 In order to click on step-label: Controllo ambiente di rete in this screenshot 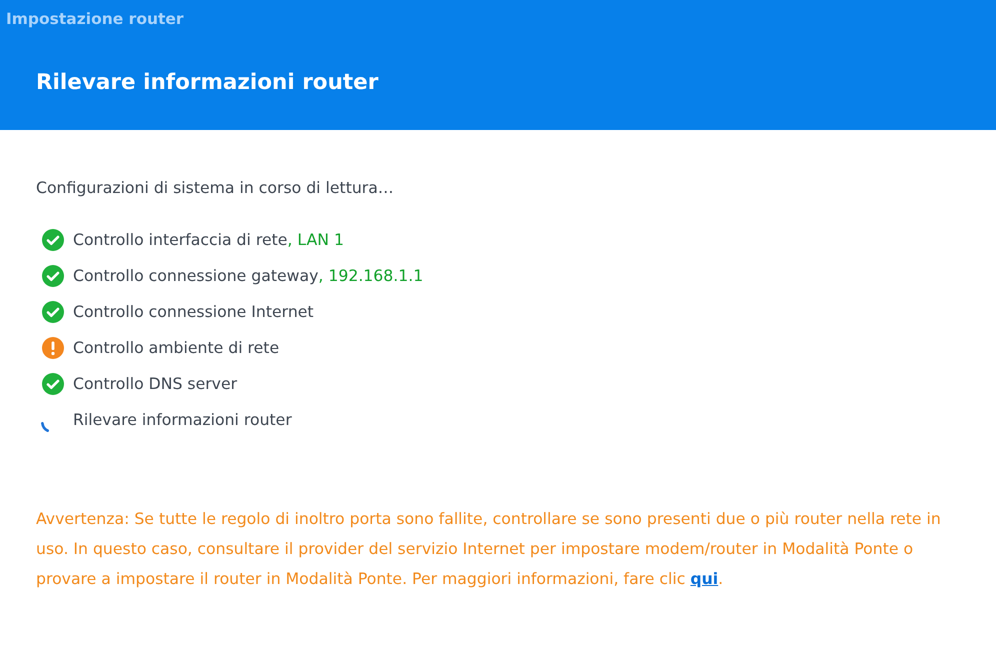, I will do `click(176, 347)`.